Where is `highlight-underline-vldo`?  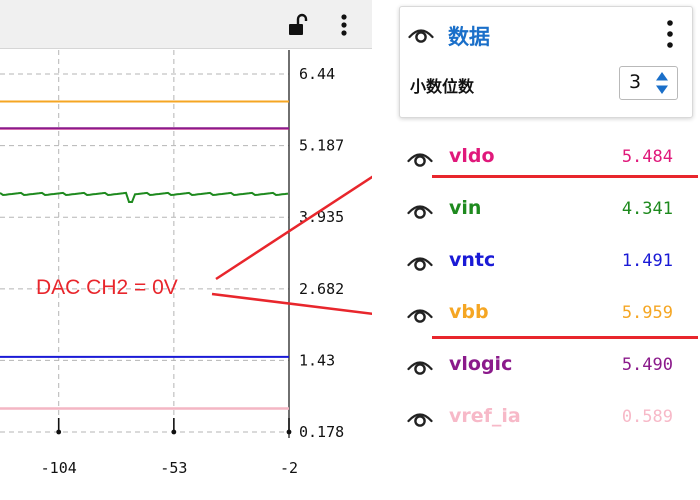
highlight-underline-vldo is located at coordinates (565, 176).